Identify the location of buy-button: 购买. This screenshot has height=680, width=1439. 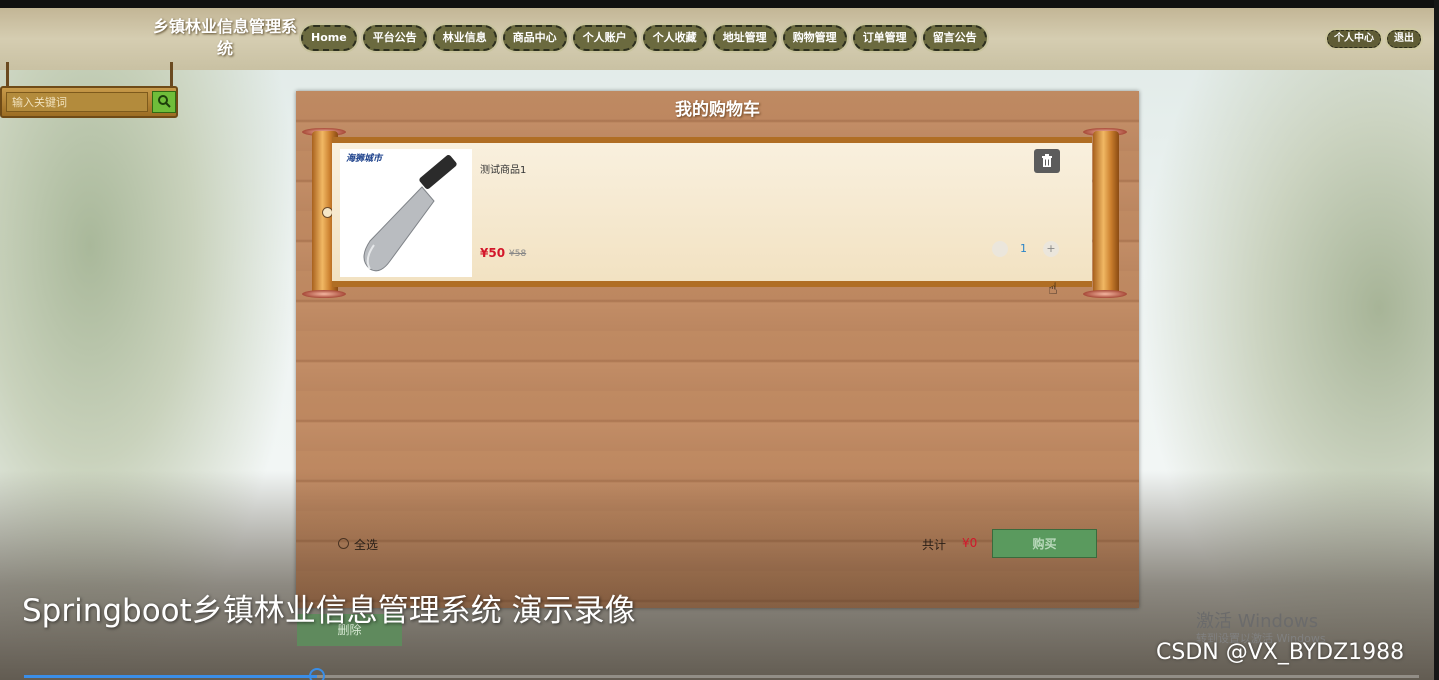
(1044, 543).